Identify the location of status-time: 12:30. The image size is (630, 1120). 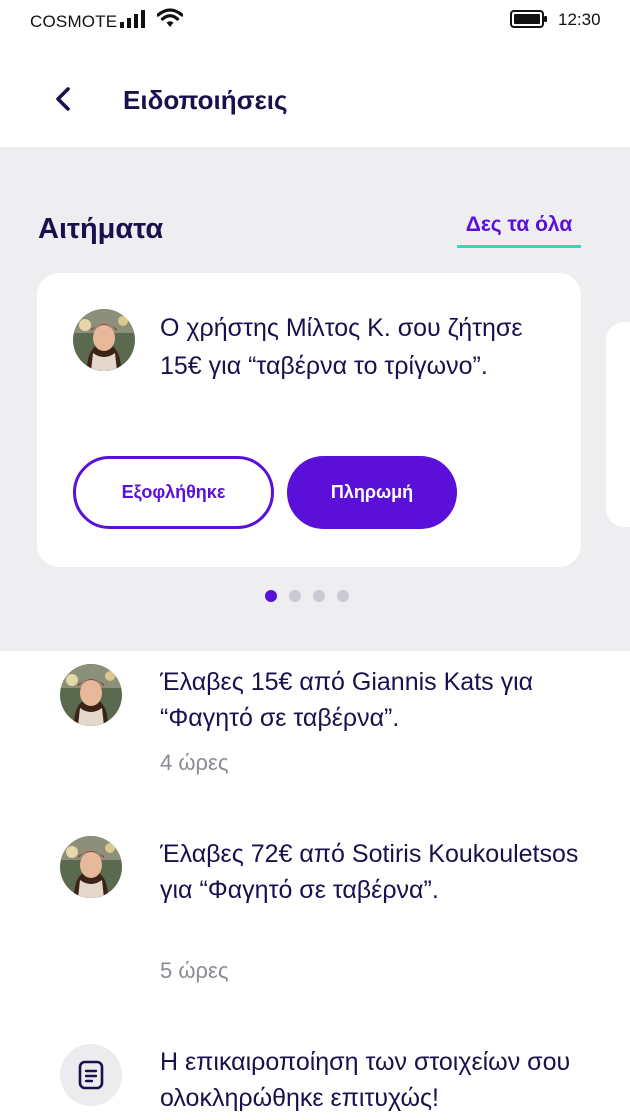
(579, 19).